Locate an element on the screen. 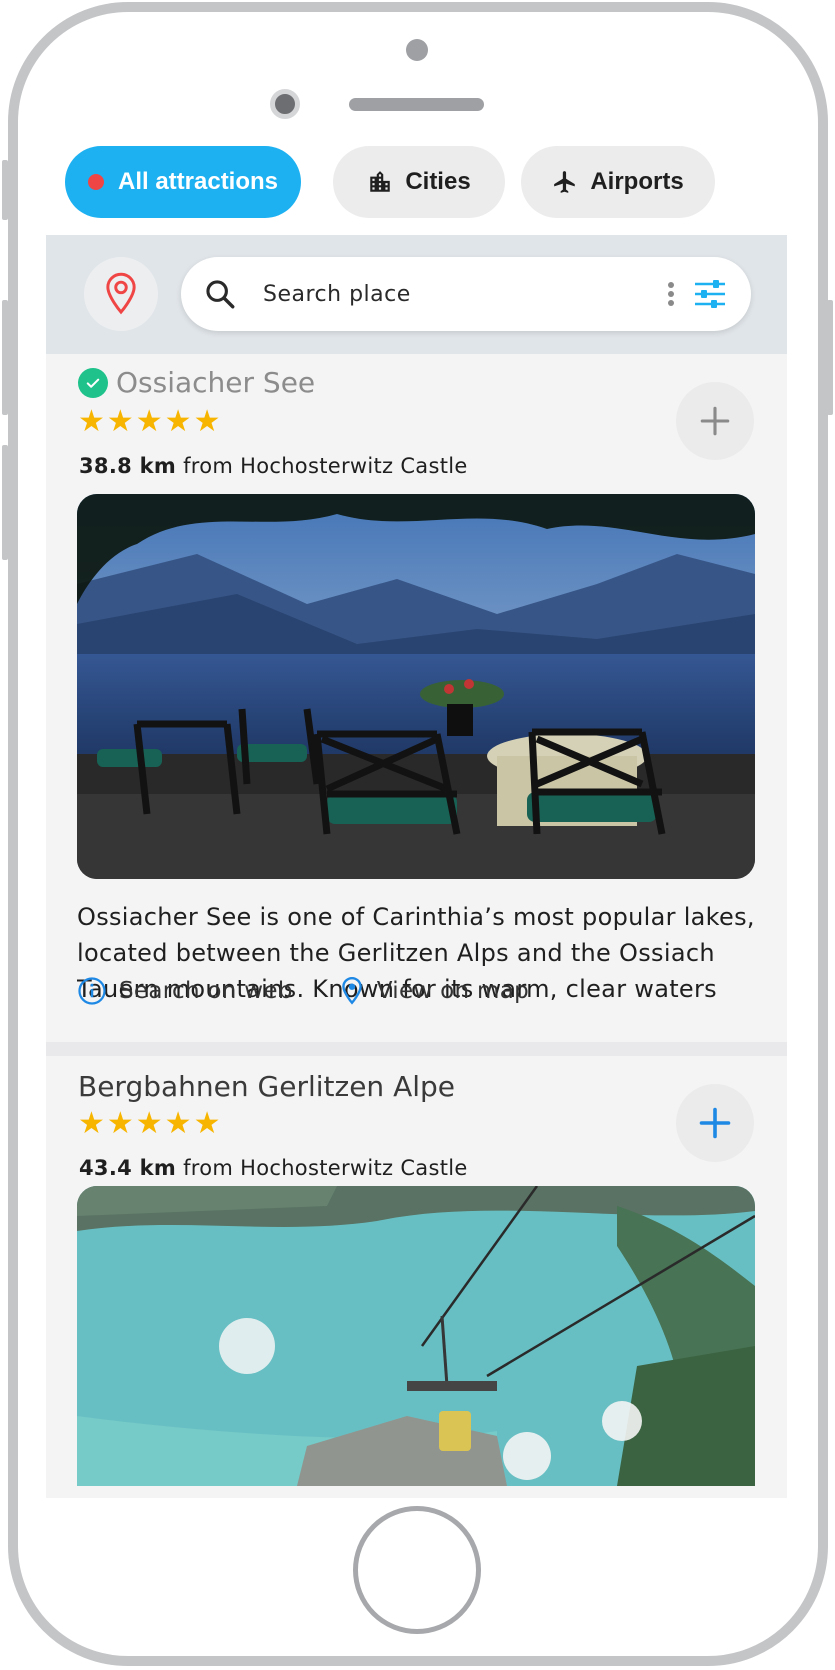 This screenshot has height=1670, width=835. card-divider is located at coordinates (416, 1049).